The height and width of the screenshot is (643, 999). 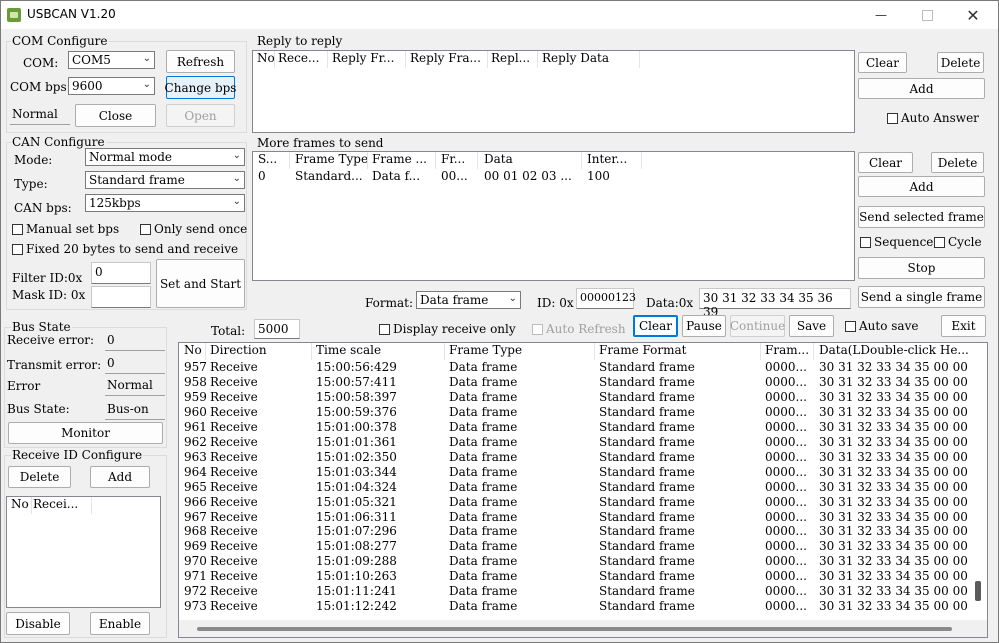 I want to click on save-button: Save, so click(x=811, y=326).